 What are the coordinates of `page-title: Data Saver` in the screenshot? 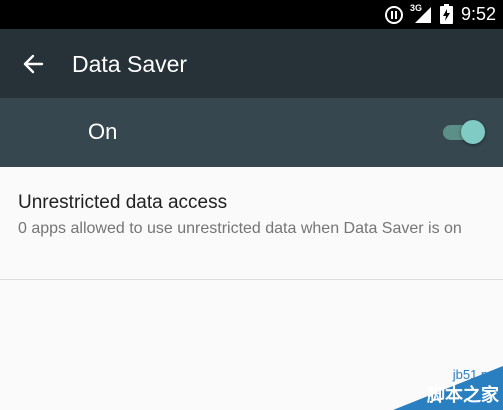 It's located at (130, 64).